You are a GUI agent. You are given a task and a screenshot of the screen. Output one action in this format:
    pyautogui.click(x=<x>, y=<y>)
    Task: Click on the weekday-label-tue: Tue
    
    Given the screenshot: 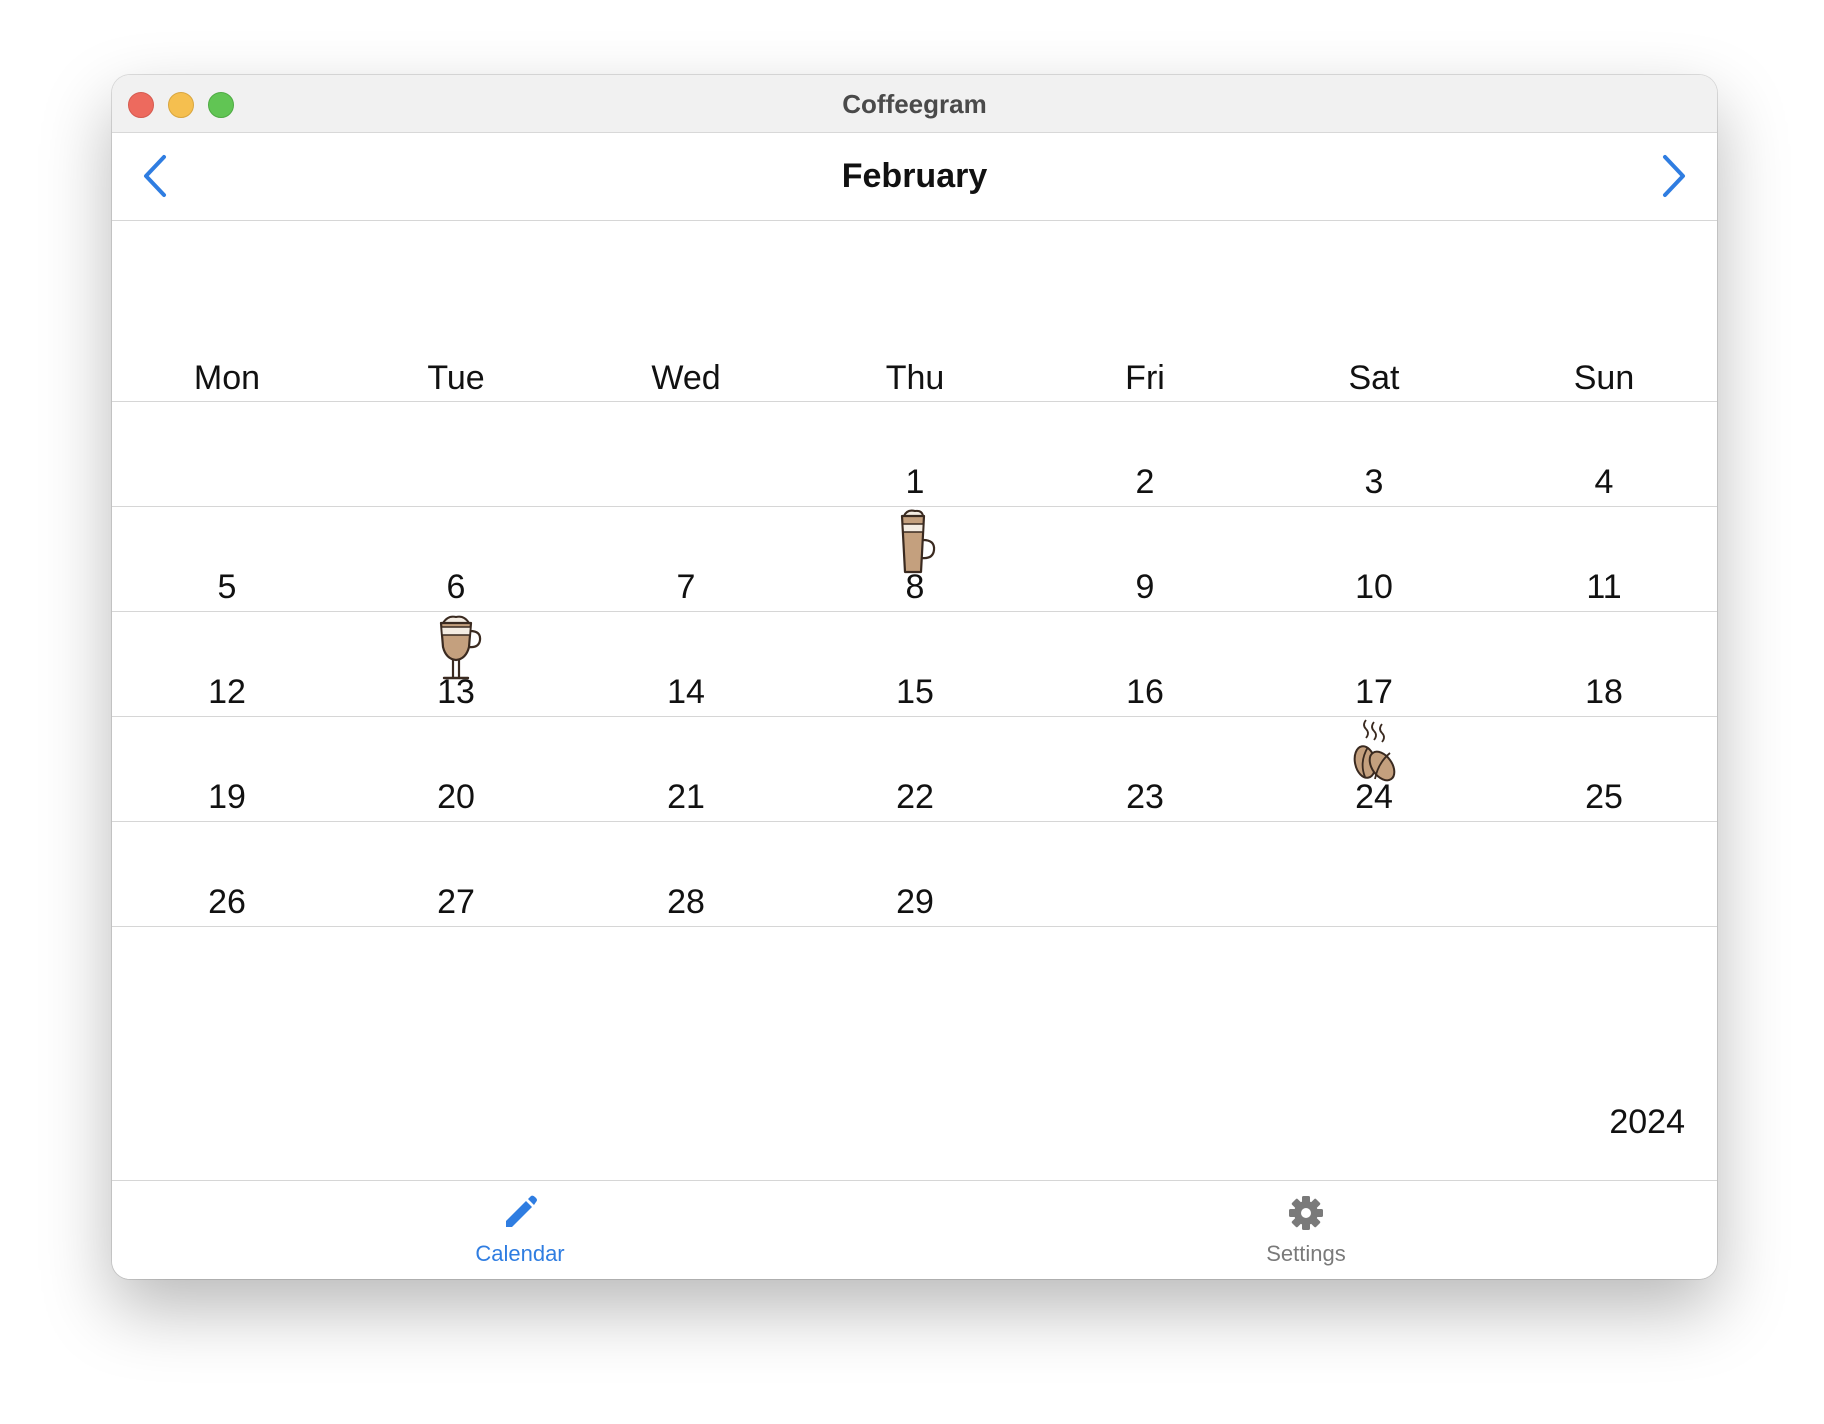 What is the action you would take?
    pyautogui.click(x=456, y=378)
    